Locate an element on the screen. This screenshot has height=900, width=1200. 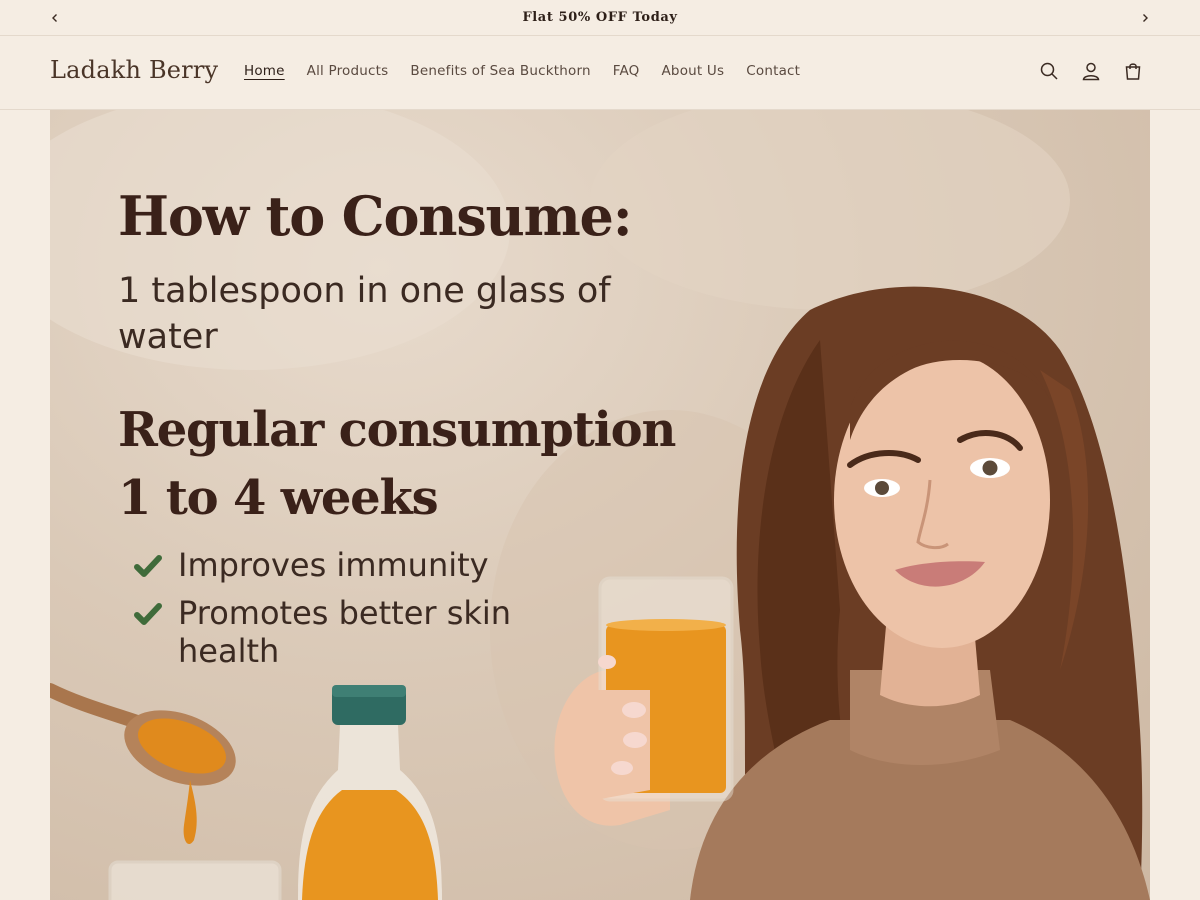
chevron-left-icon is located at coordinates (55, 18).